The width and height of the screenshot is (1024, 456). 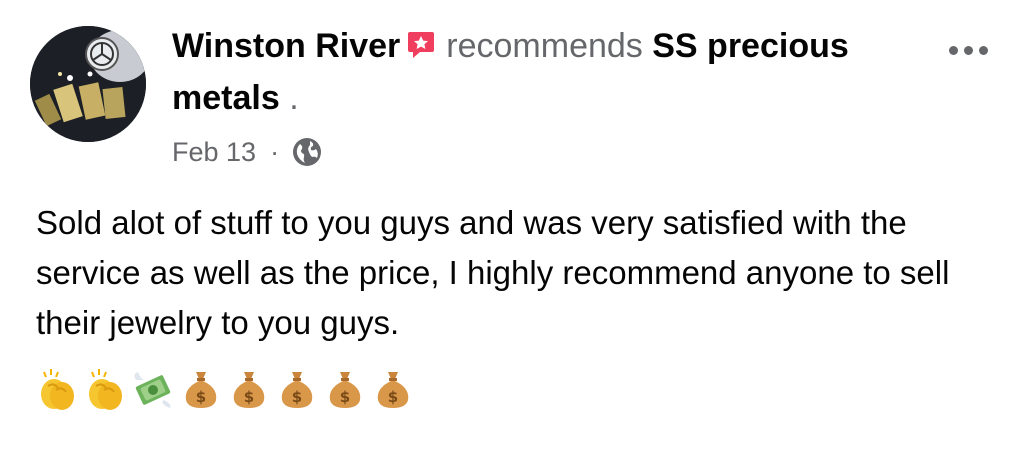 What do you see at coordinates (307, 152) in the screenshot?
I see `globe-icon` at bounding box center [307, 152].